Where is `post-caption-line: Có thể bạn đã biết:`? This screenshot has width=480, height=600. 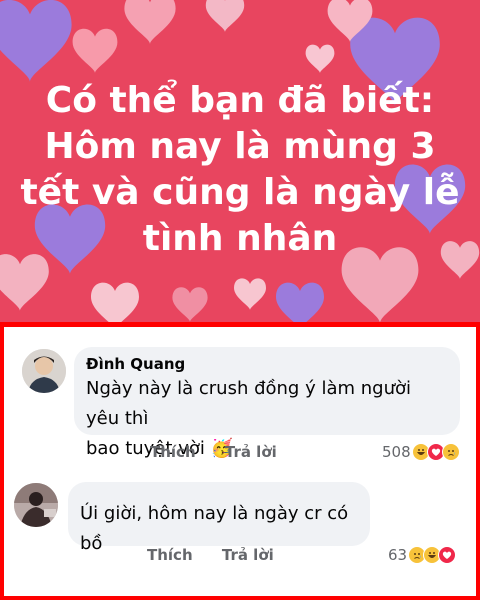 post-caption-line: Có thể bạn đã biết: is located at coordinates (240, 100).